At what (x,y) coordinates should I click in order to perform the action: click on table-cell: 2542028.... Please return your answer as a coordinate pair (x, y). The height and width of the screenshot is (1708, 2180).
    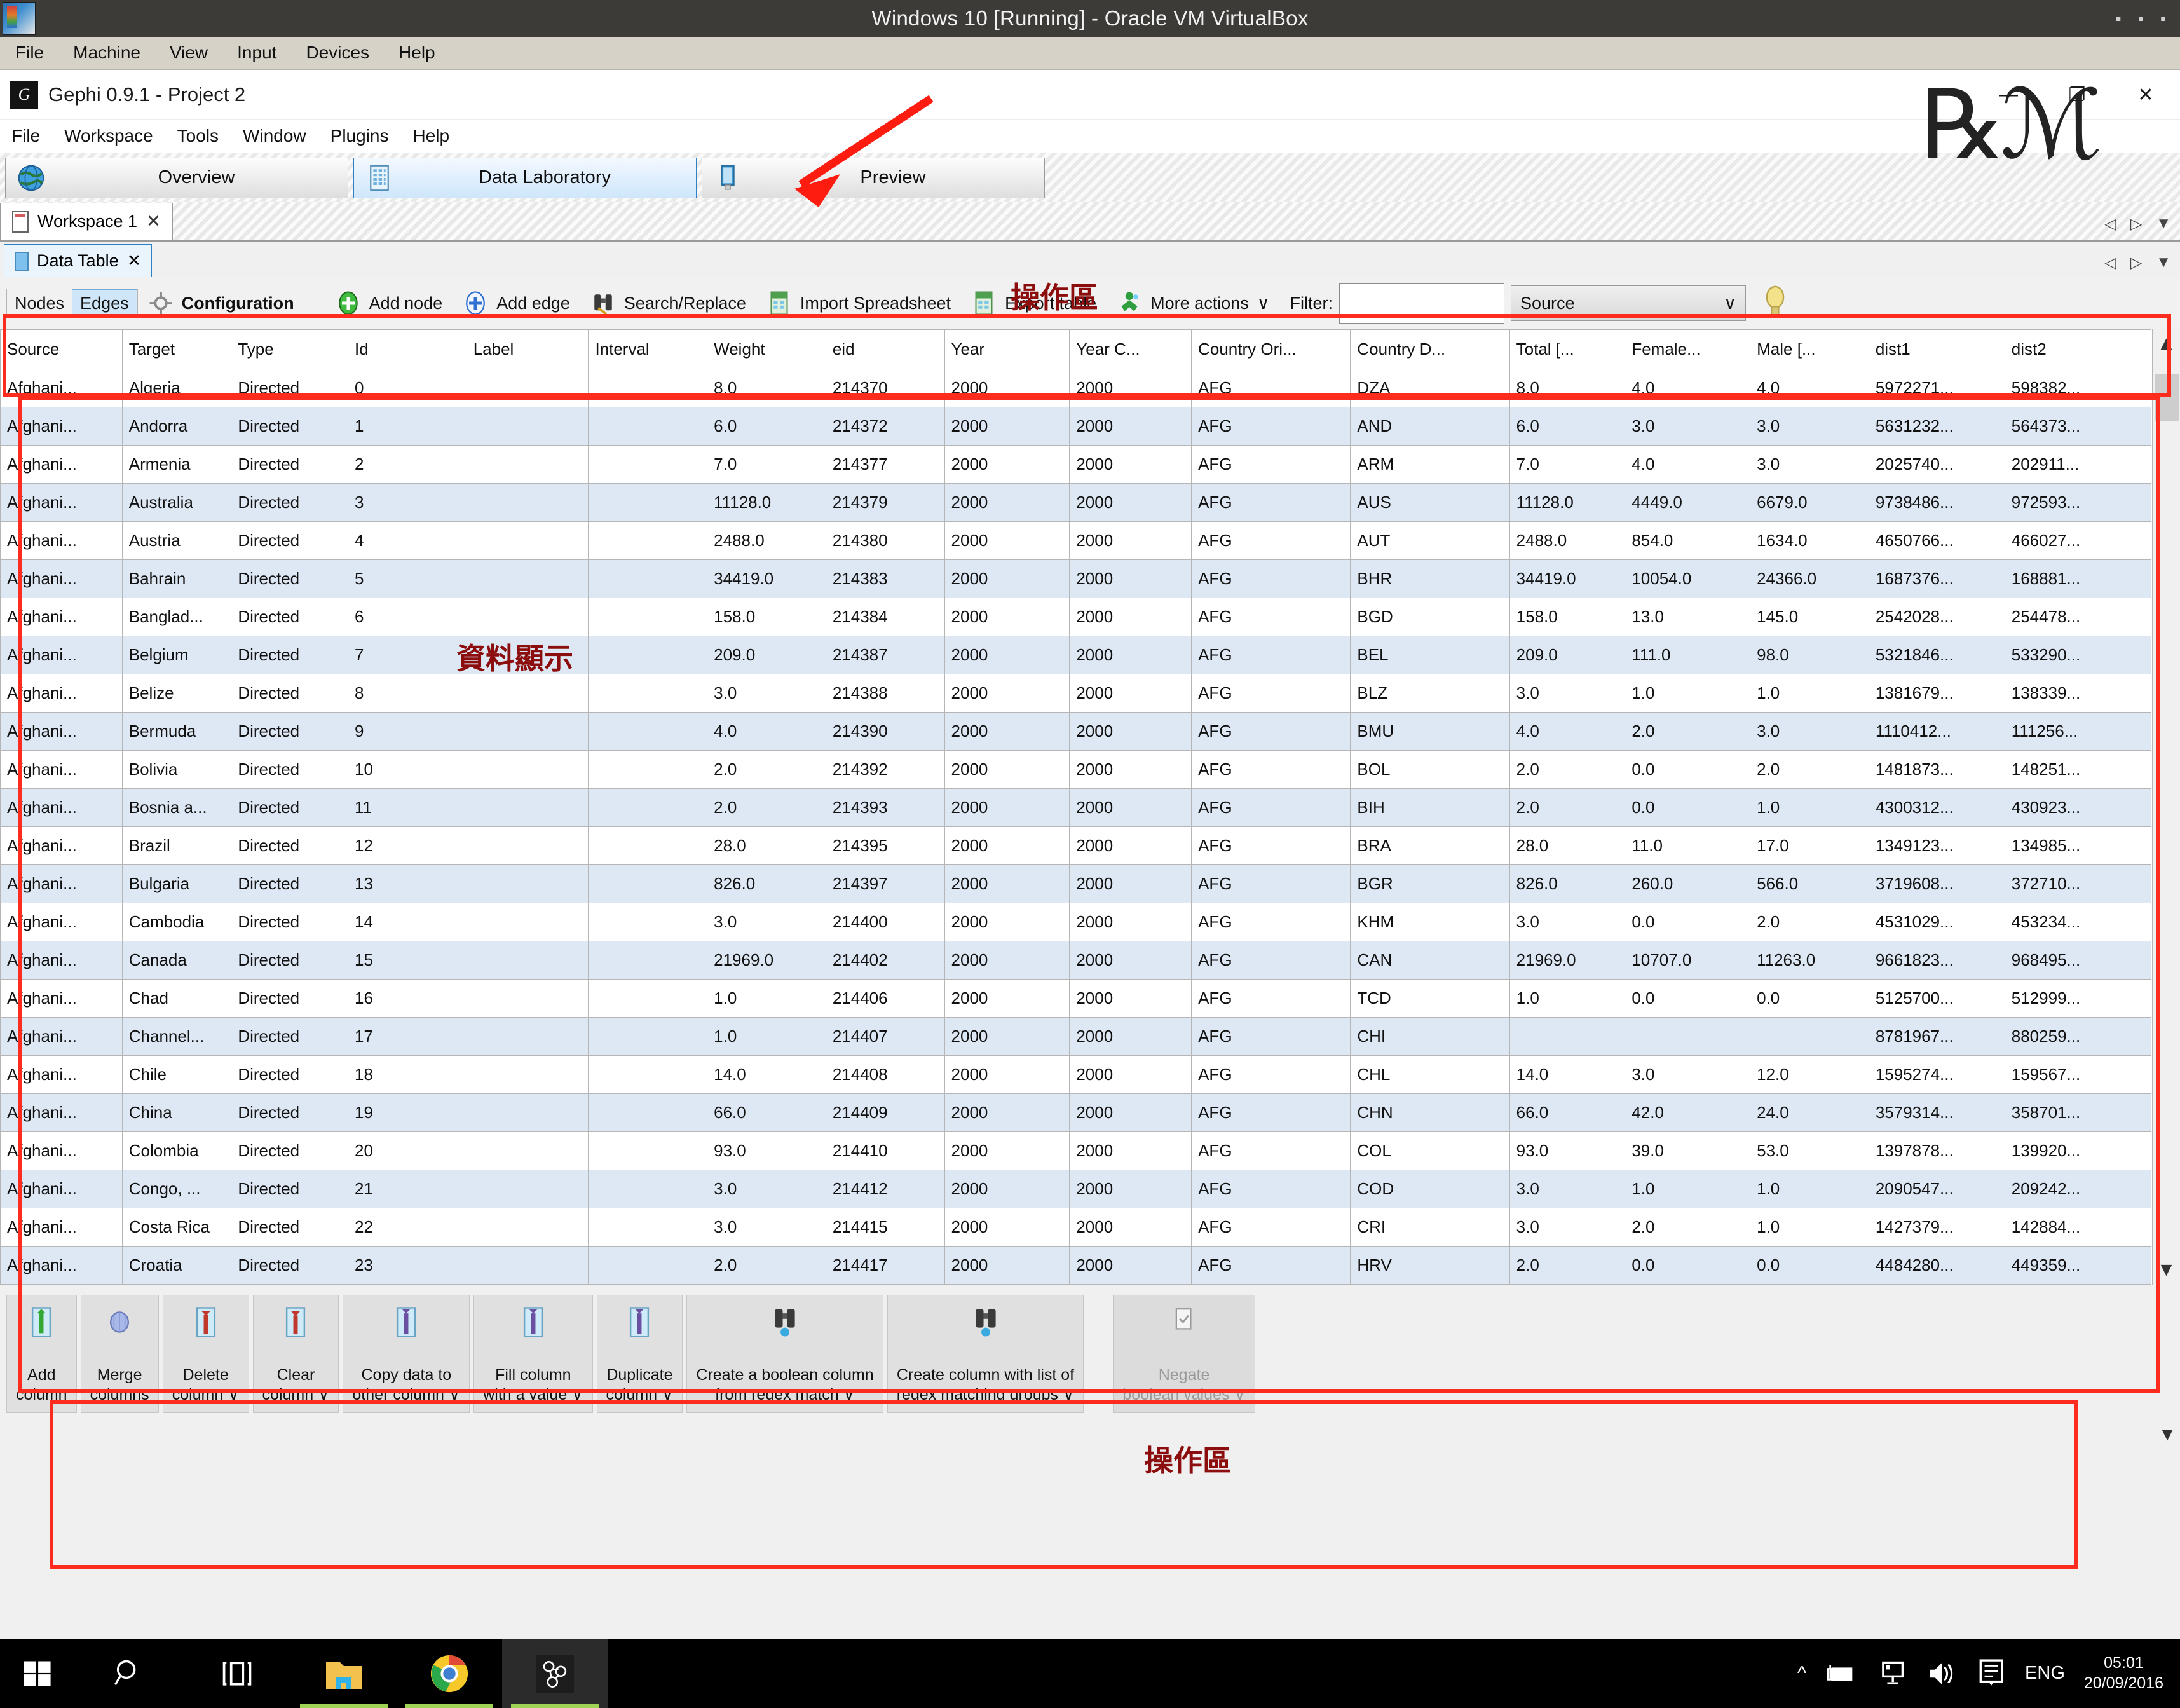
    Looking at the image, I should click on (1936, 617).